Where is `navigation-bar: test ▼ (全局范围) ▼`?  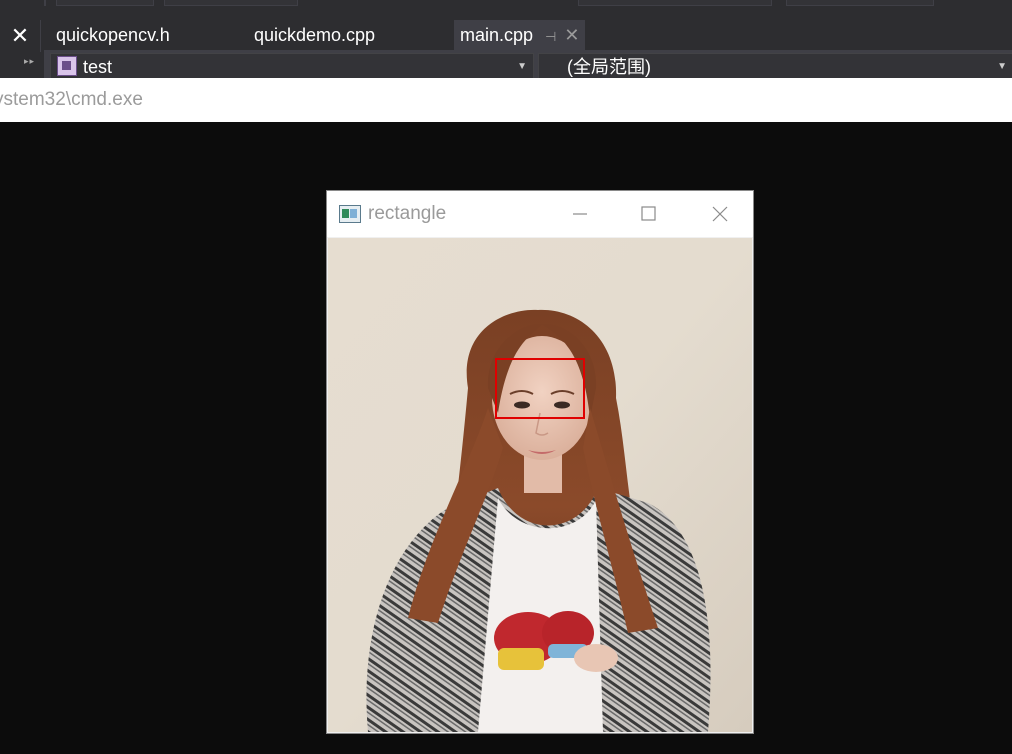
navigation-bar: test ▼ (全局范围) ▼ is located at coordinates (528, 65).